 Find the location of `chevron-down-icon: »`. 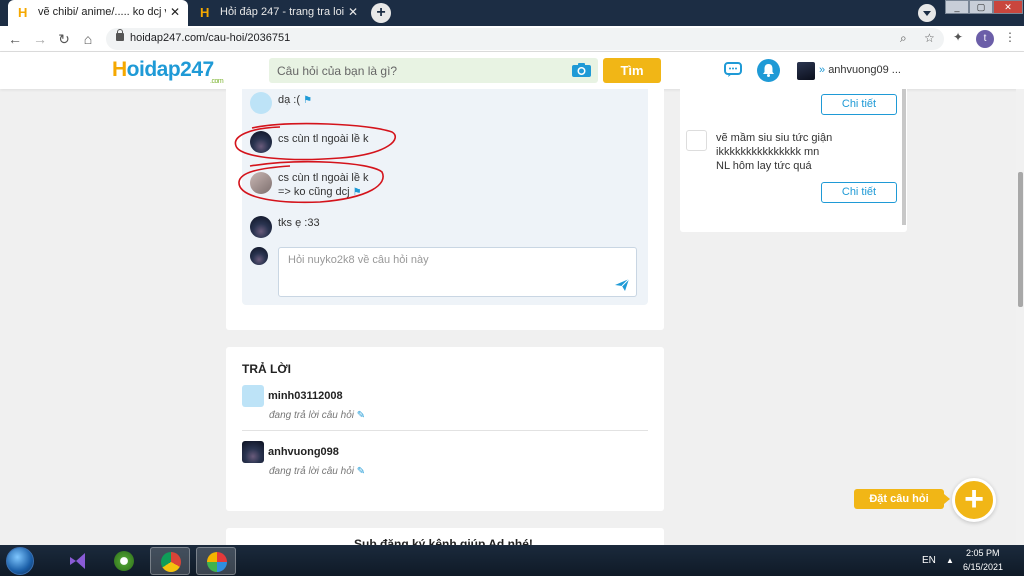

chevron-down-icon: » is located at coordinates (822, 70).